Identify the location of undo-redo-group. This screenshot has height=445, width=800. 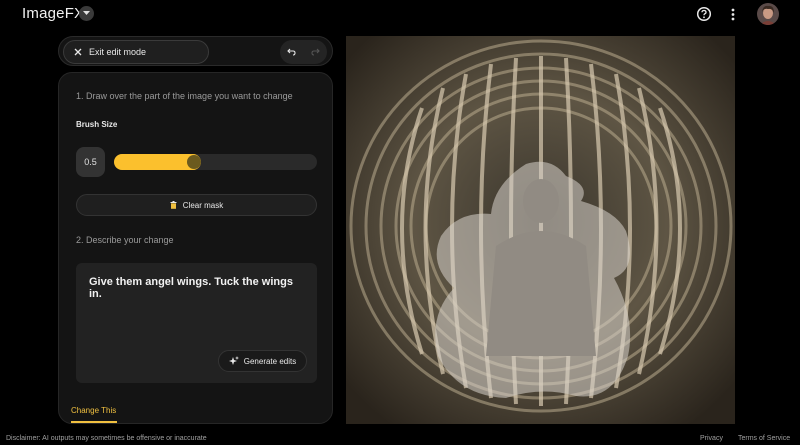
(303, 52).